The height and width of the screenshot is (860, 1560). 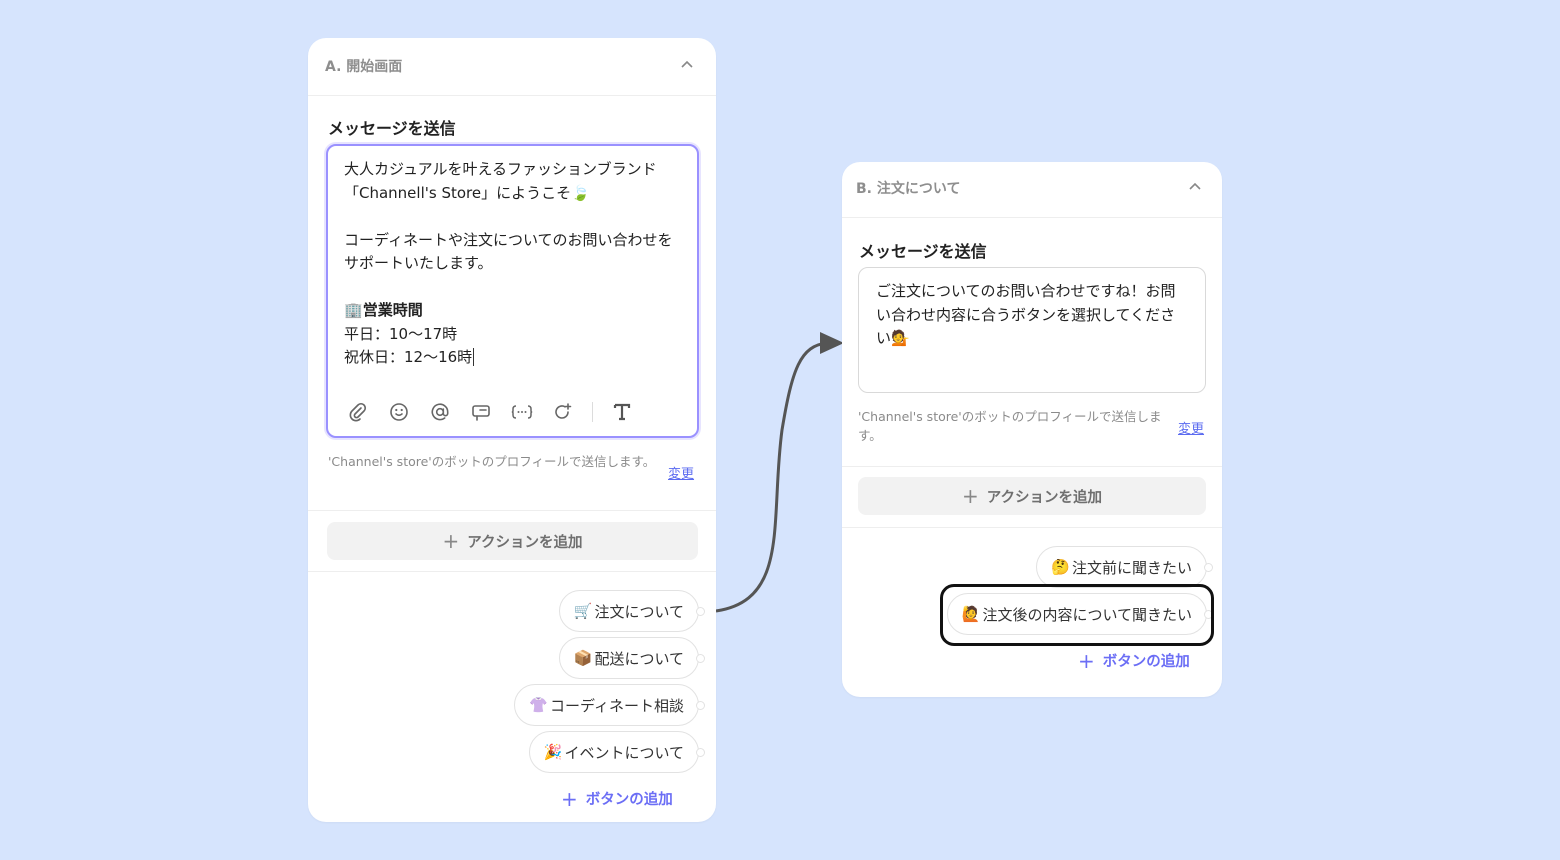 What do you see at coordinates (553, 752) in the screenshot?
I see `party-popper-icon: 🎉` at bounding box center [553, 752].